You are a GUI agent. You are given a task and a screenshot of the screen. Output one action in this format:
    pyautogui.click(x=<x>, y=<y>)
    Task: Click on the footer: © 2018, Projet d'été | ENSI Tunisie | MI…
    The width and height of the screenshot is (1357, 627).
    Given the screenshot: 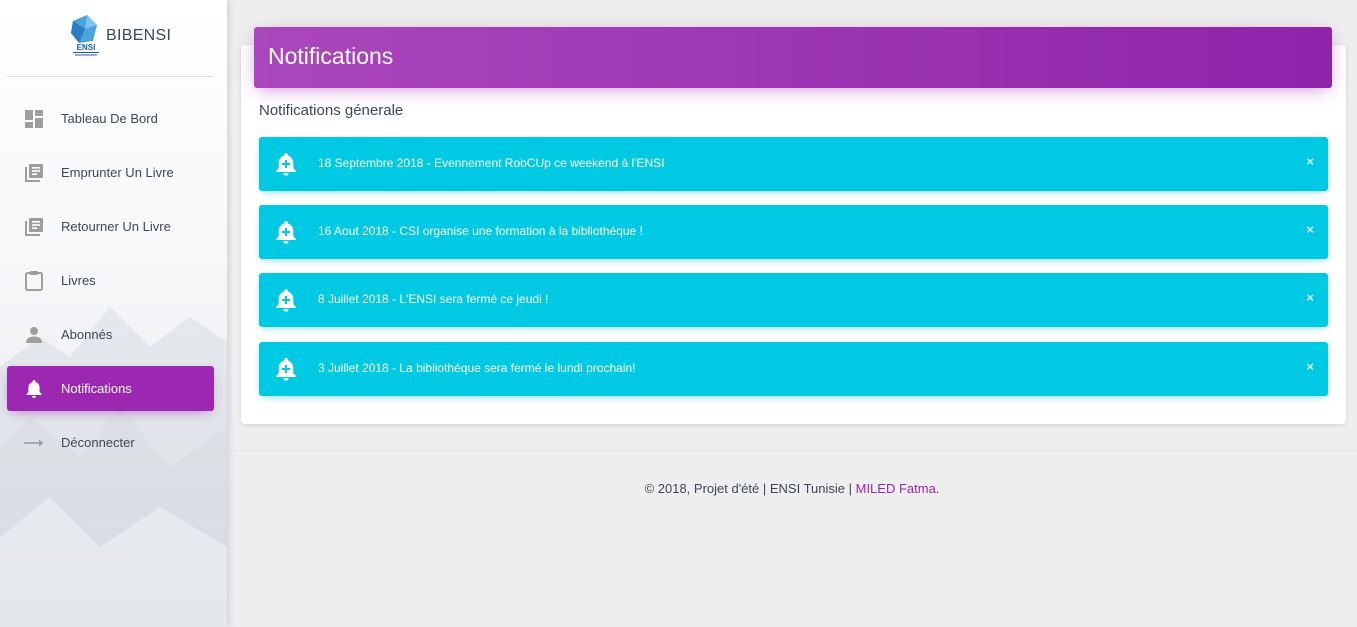 What is the action you would take?
    pyautogui.click(x=792, y=488)
    